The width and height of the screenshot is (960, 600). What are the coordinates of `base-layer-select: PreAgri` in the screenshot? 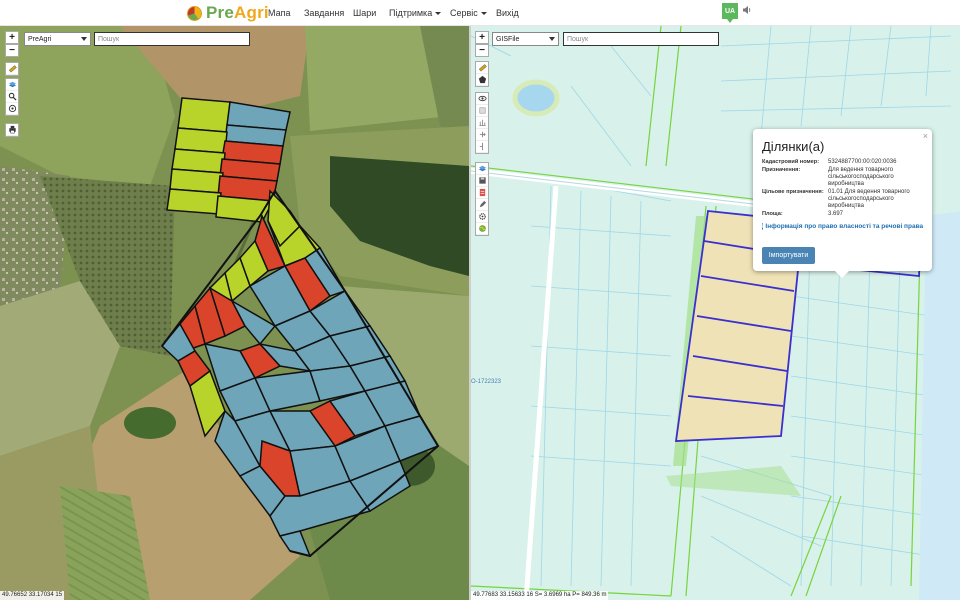 It's located at (57, 39).